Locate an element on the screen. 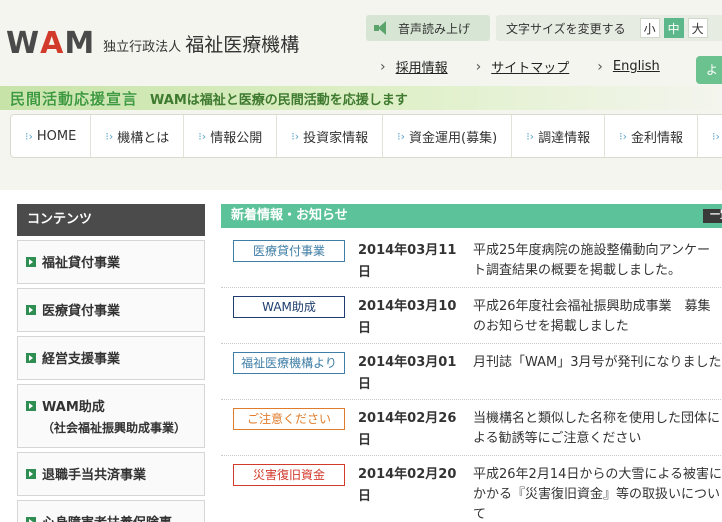  news-title-link: 当機構名と類似した名称を使用した団体による勧誘等にご注意ください is located at coordinates (597, 428).